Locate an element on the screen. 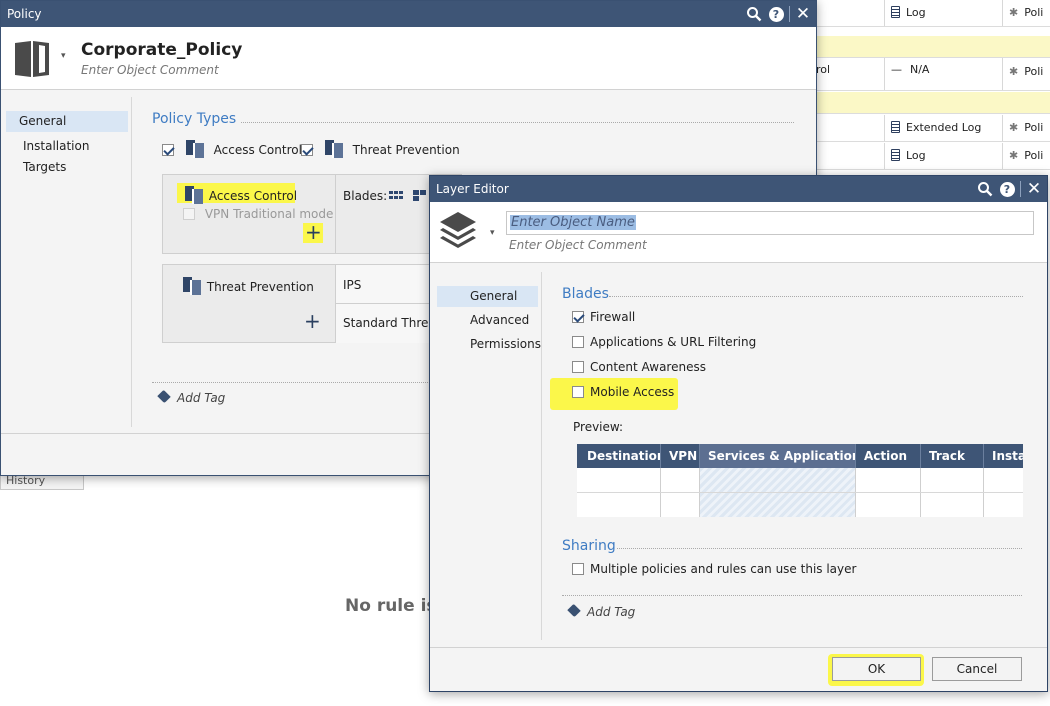  cancel-button: Cancel is located at coordinates (977, 669).